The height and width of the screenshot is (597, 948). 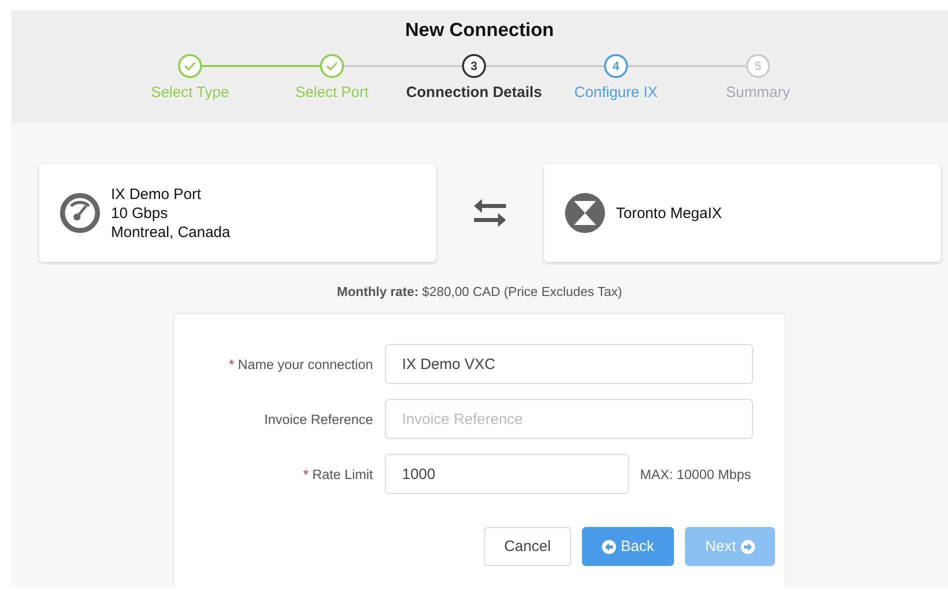 I want to click on monthly-rate: Monthly rate: $280,00 CAD (Price Excludes Tax), so click(x=479, y=291).